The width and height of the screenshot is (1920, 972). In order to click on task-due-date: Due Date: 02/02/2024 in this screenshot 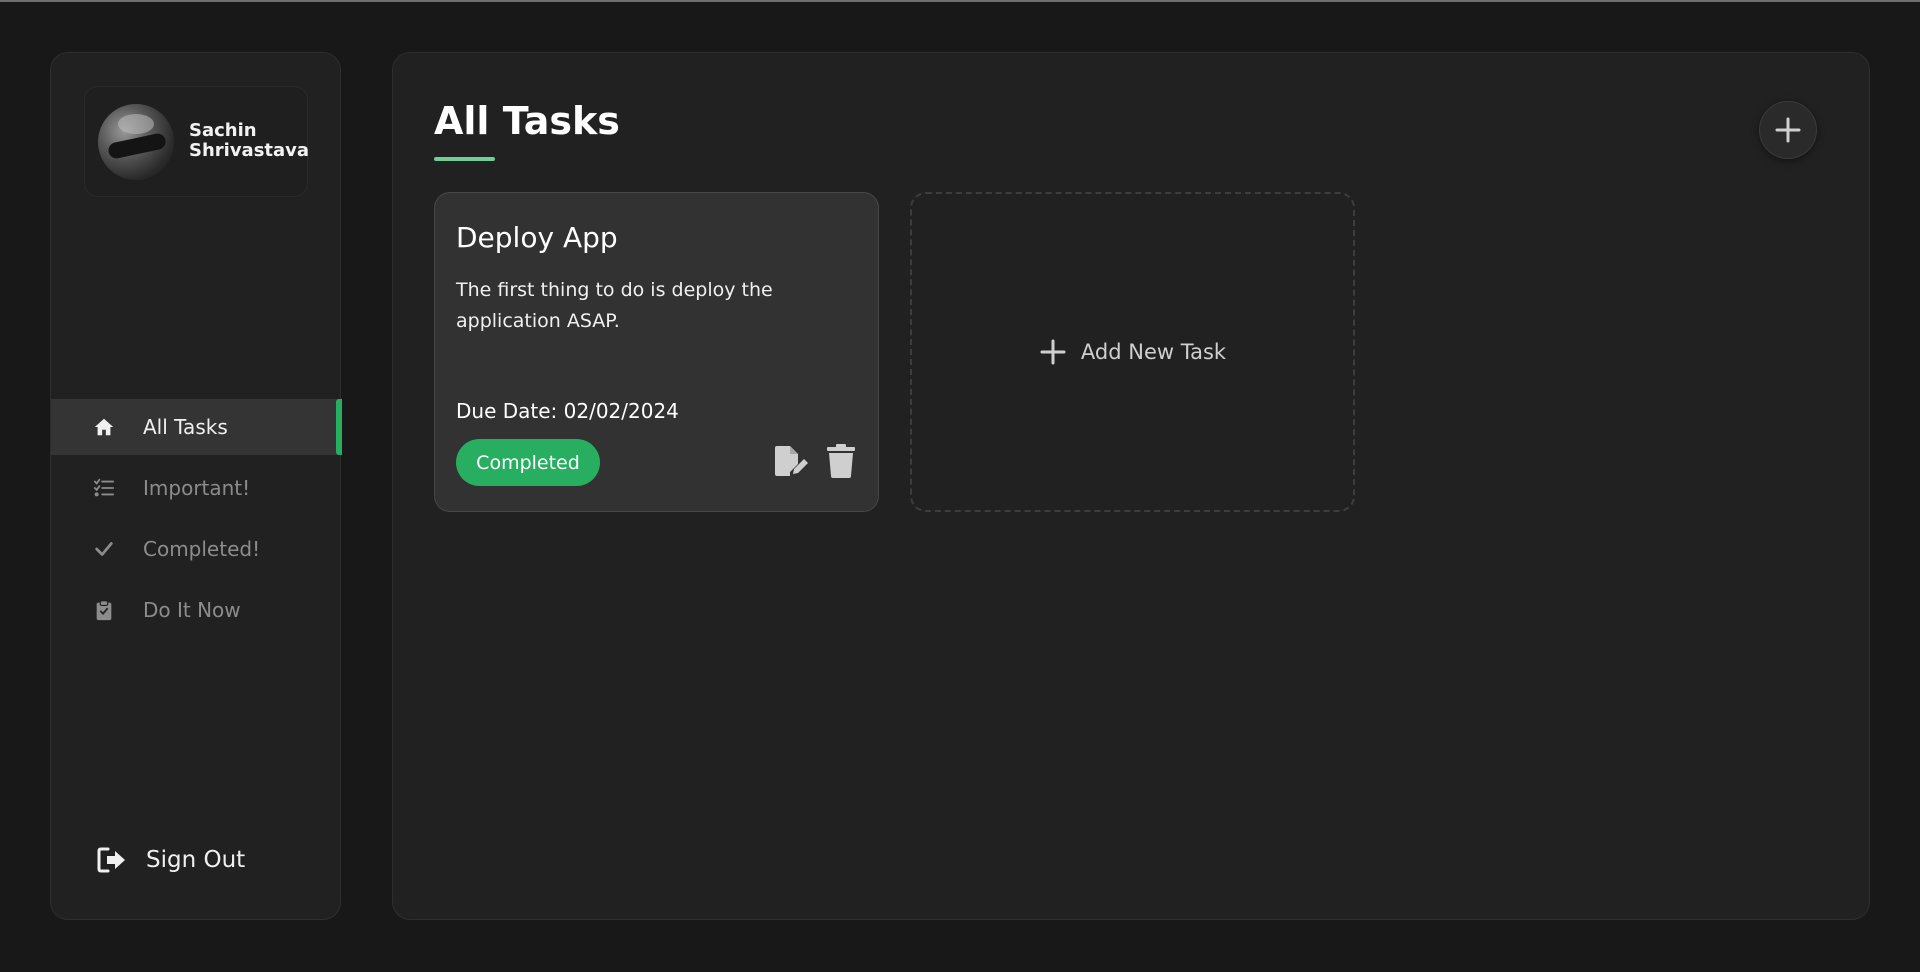, I will do `click(567, 411)`.